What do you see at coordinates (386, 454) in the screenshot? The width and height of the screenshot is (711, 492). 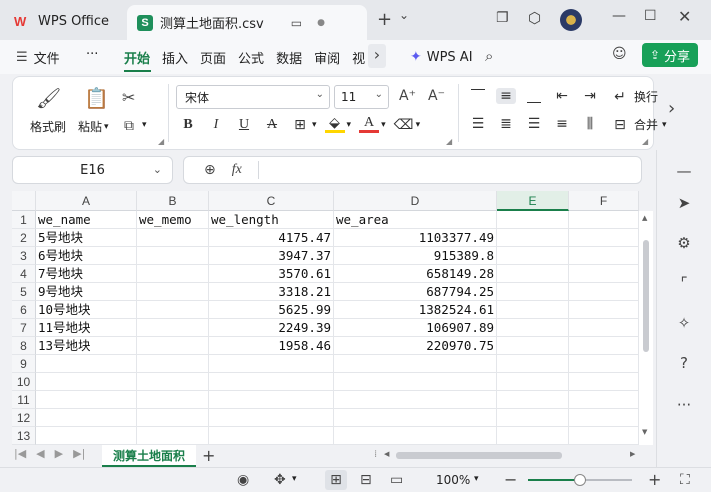 I see `scroll-left-arrow-icon: ◀` at bounding box center [386, 454].